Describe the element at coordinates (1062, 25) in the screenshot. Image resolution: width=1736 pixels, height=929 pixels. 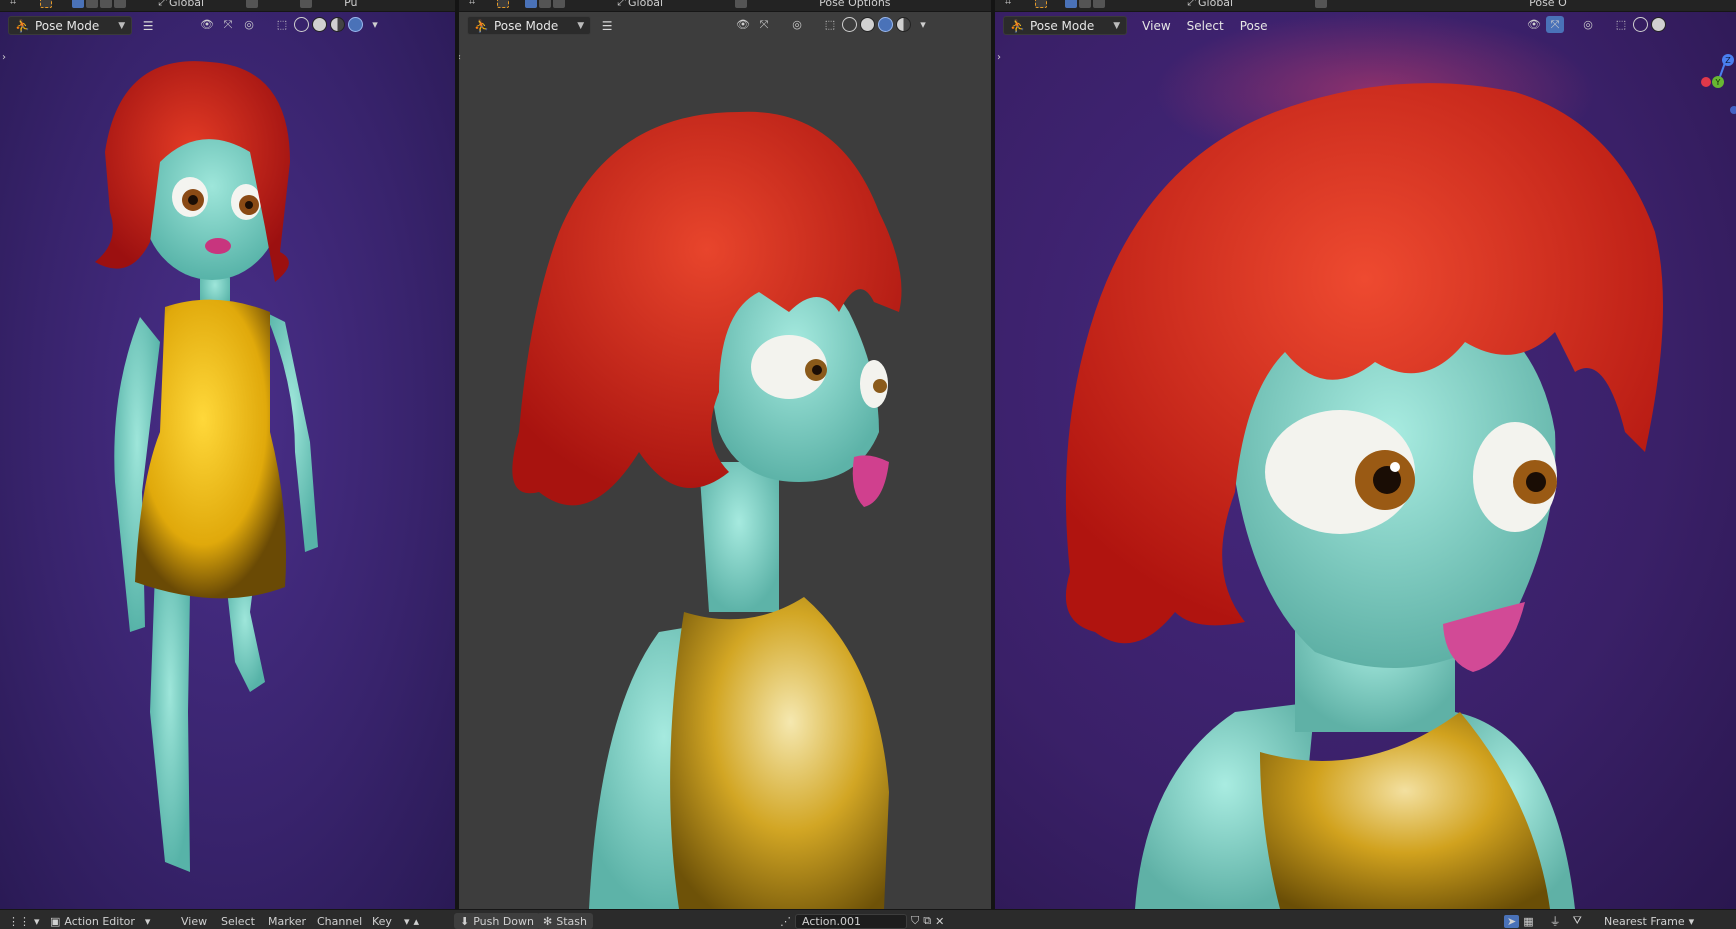
I see `mode-label: Pose Mode` at that location.